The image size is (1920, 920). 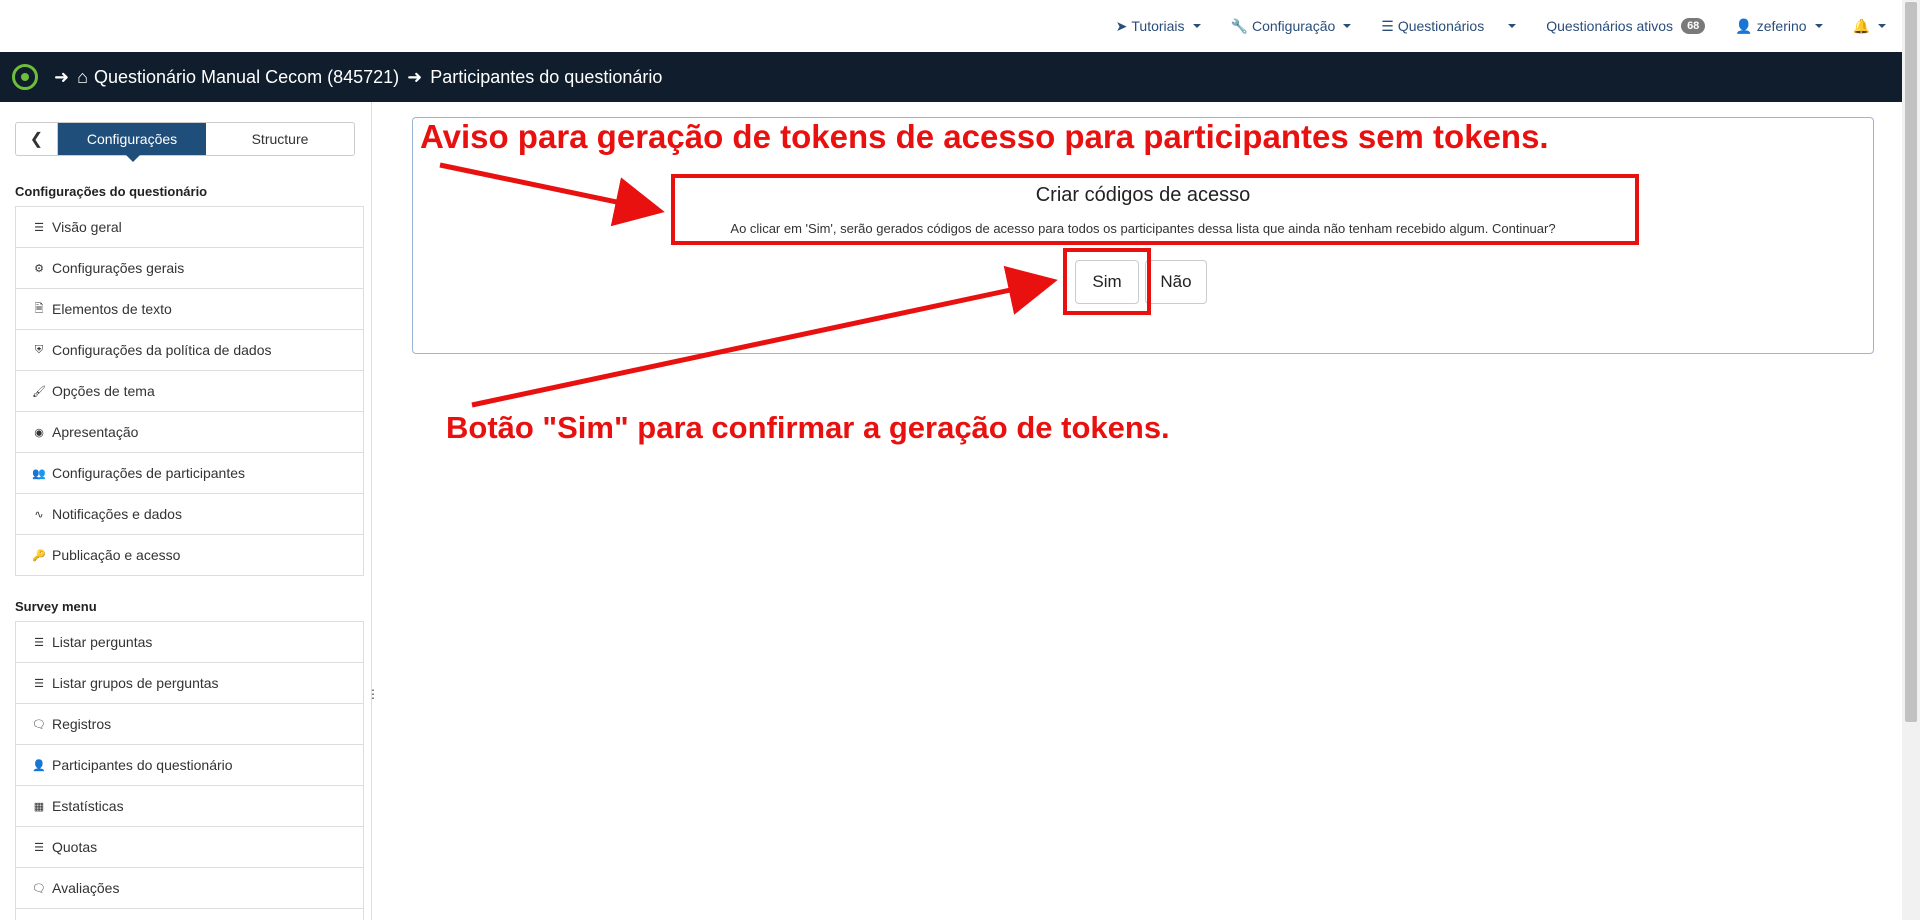 I want to click on sidebar-item-label: Participantes do questionário, so click(x=142, y=765).